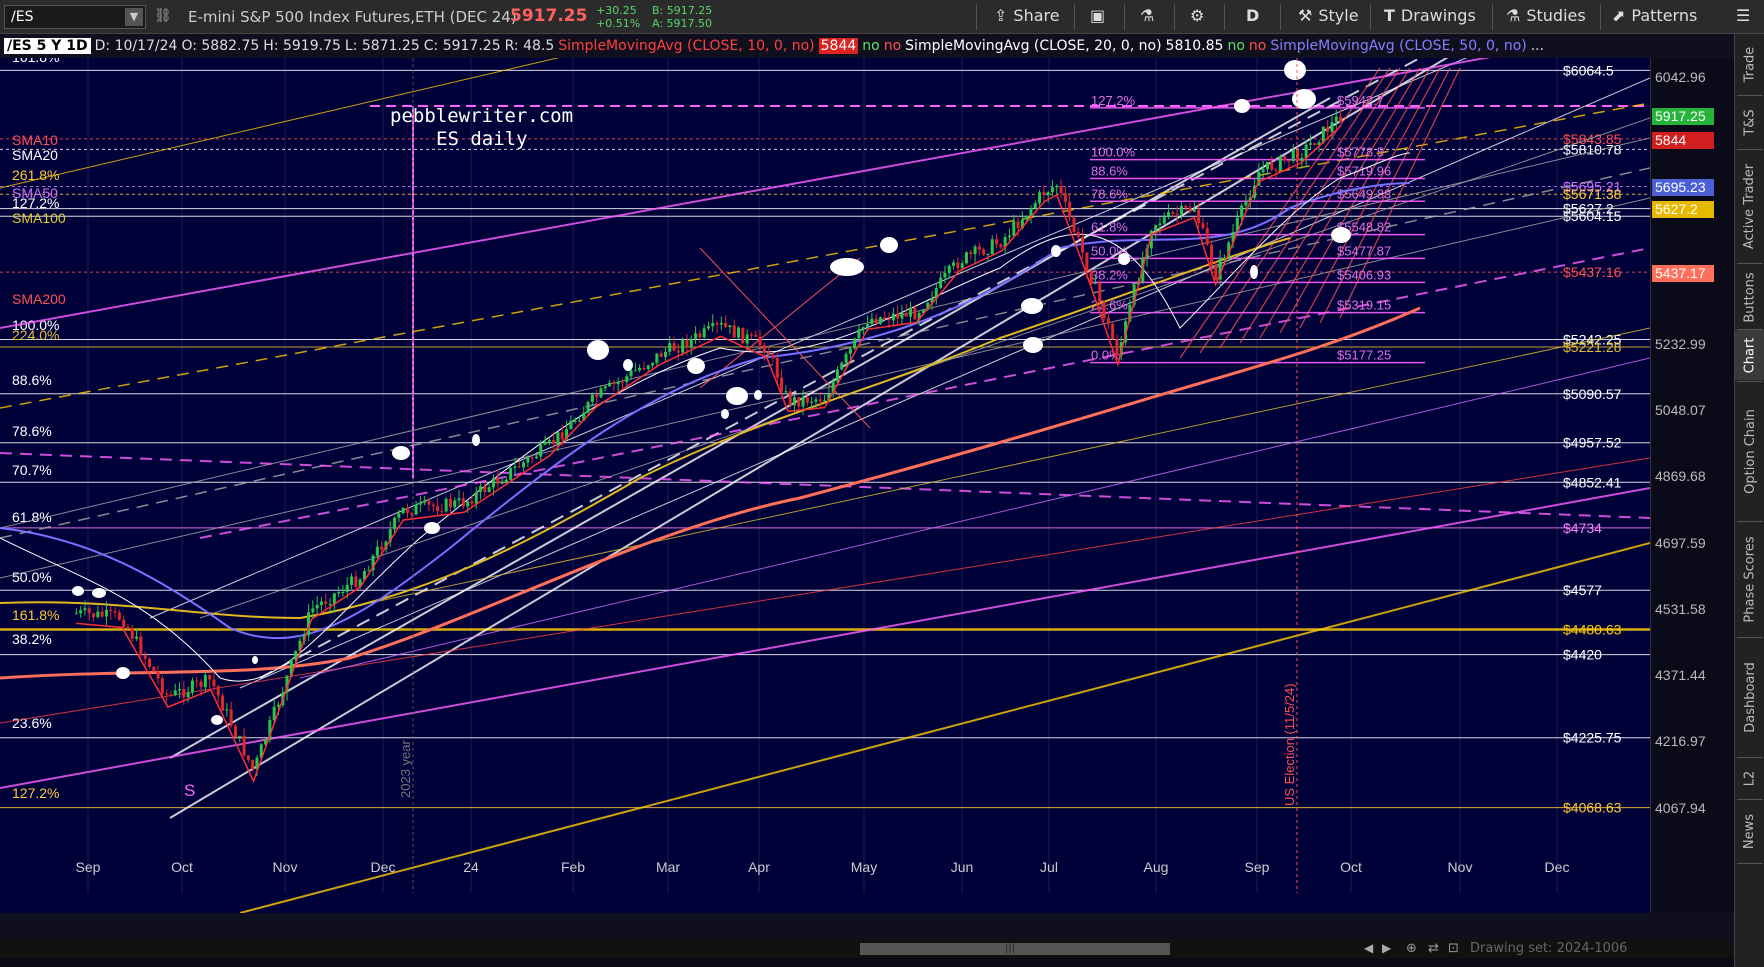 The height and width of the screenshot is (967, 1764). What do you see at coordinates (1328, 15) in the screenshot?
I see `style-button: ⚒ Style` at bounding box center [1328, 15].